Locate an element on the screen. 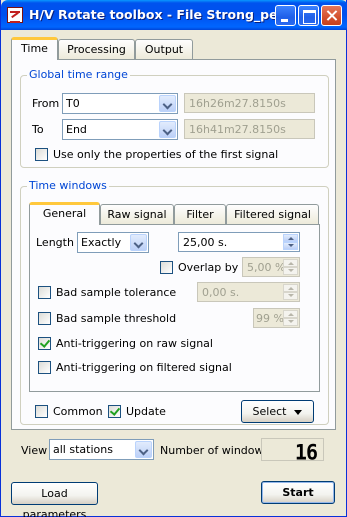 This screenshot has width=347, height=517. title-bar: H/V Rotate toolbox - File Strong_peak is located at coordinates (174, 15).